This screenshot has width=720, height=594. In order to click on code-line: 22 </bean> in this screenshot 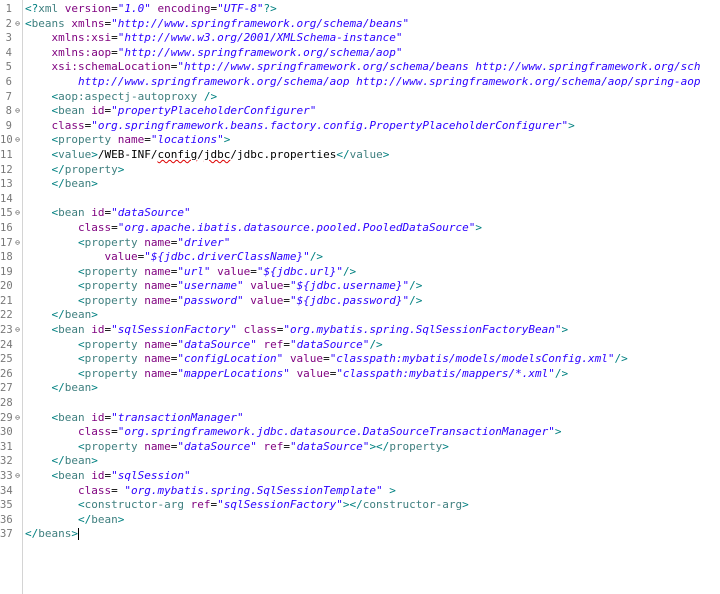, I will do `click(360, 315)`.